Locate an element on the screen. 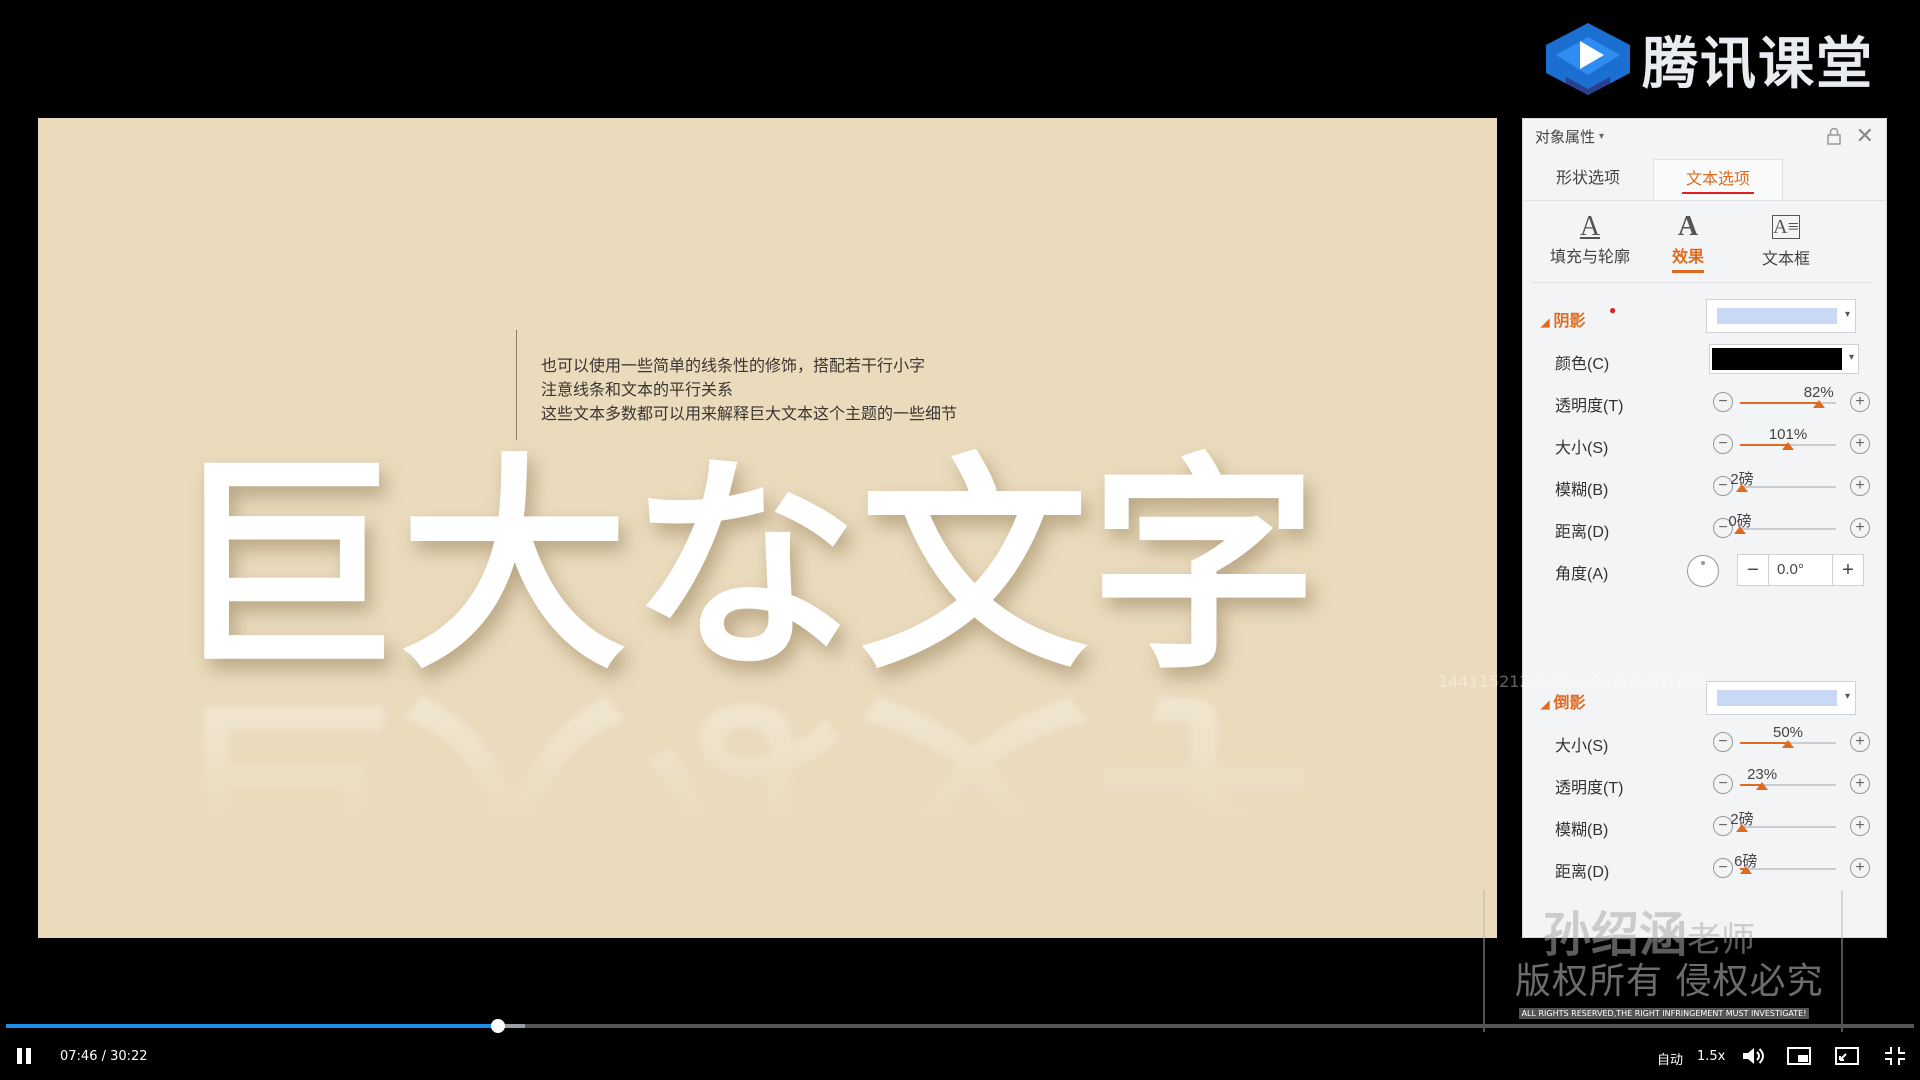 This screenshot has height=1080, width=1920. reflection-section-title: ◢ 倒影 is located at coordinates (1563, 701).